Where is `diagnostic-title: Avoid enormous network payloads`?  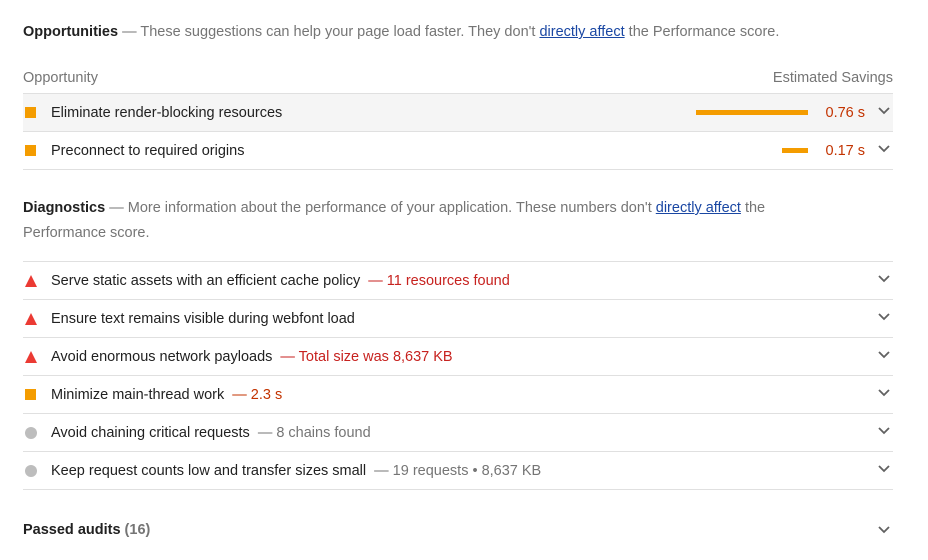
diagnostic-title: Avoid enormous network payloads is located at coordinates (162, 356).